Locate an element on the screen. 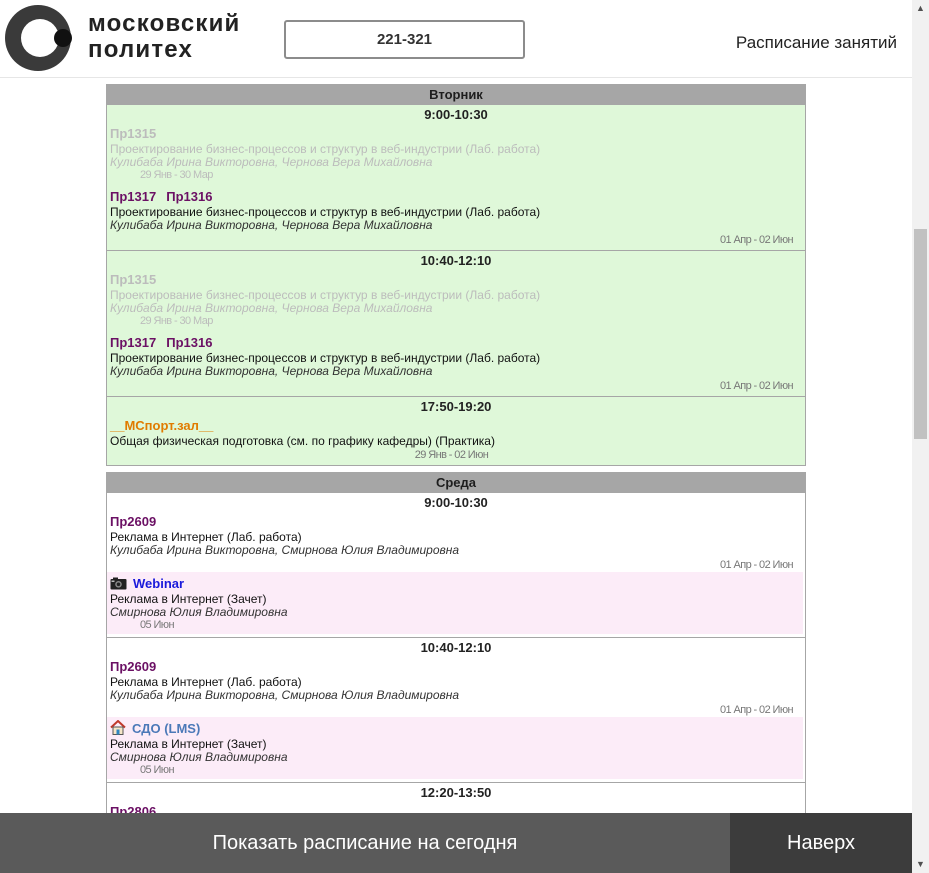 The width and height of the screenshot is (929, 873). pair-time: 17:50-19:20 is located at coordinates (456, 406).